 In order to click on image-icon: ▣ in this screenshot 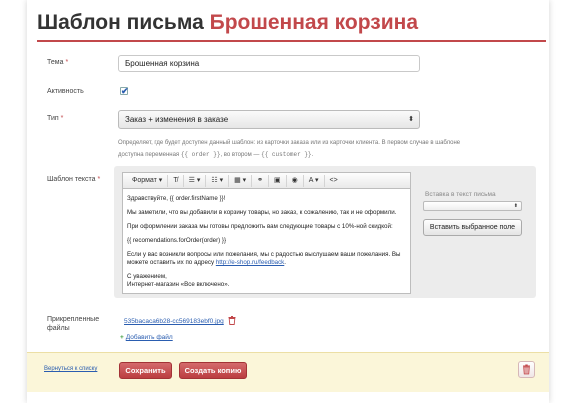, I will do `click(278, 180)`.